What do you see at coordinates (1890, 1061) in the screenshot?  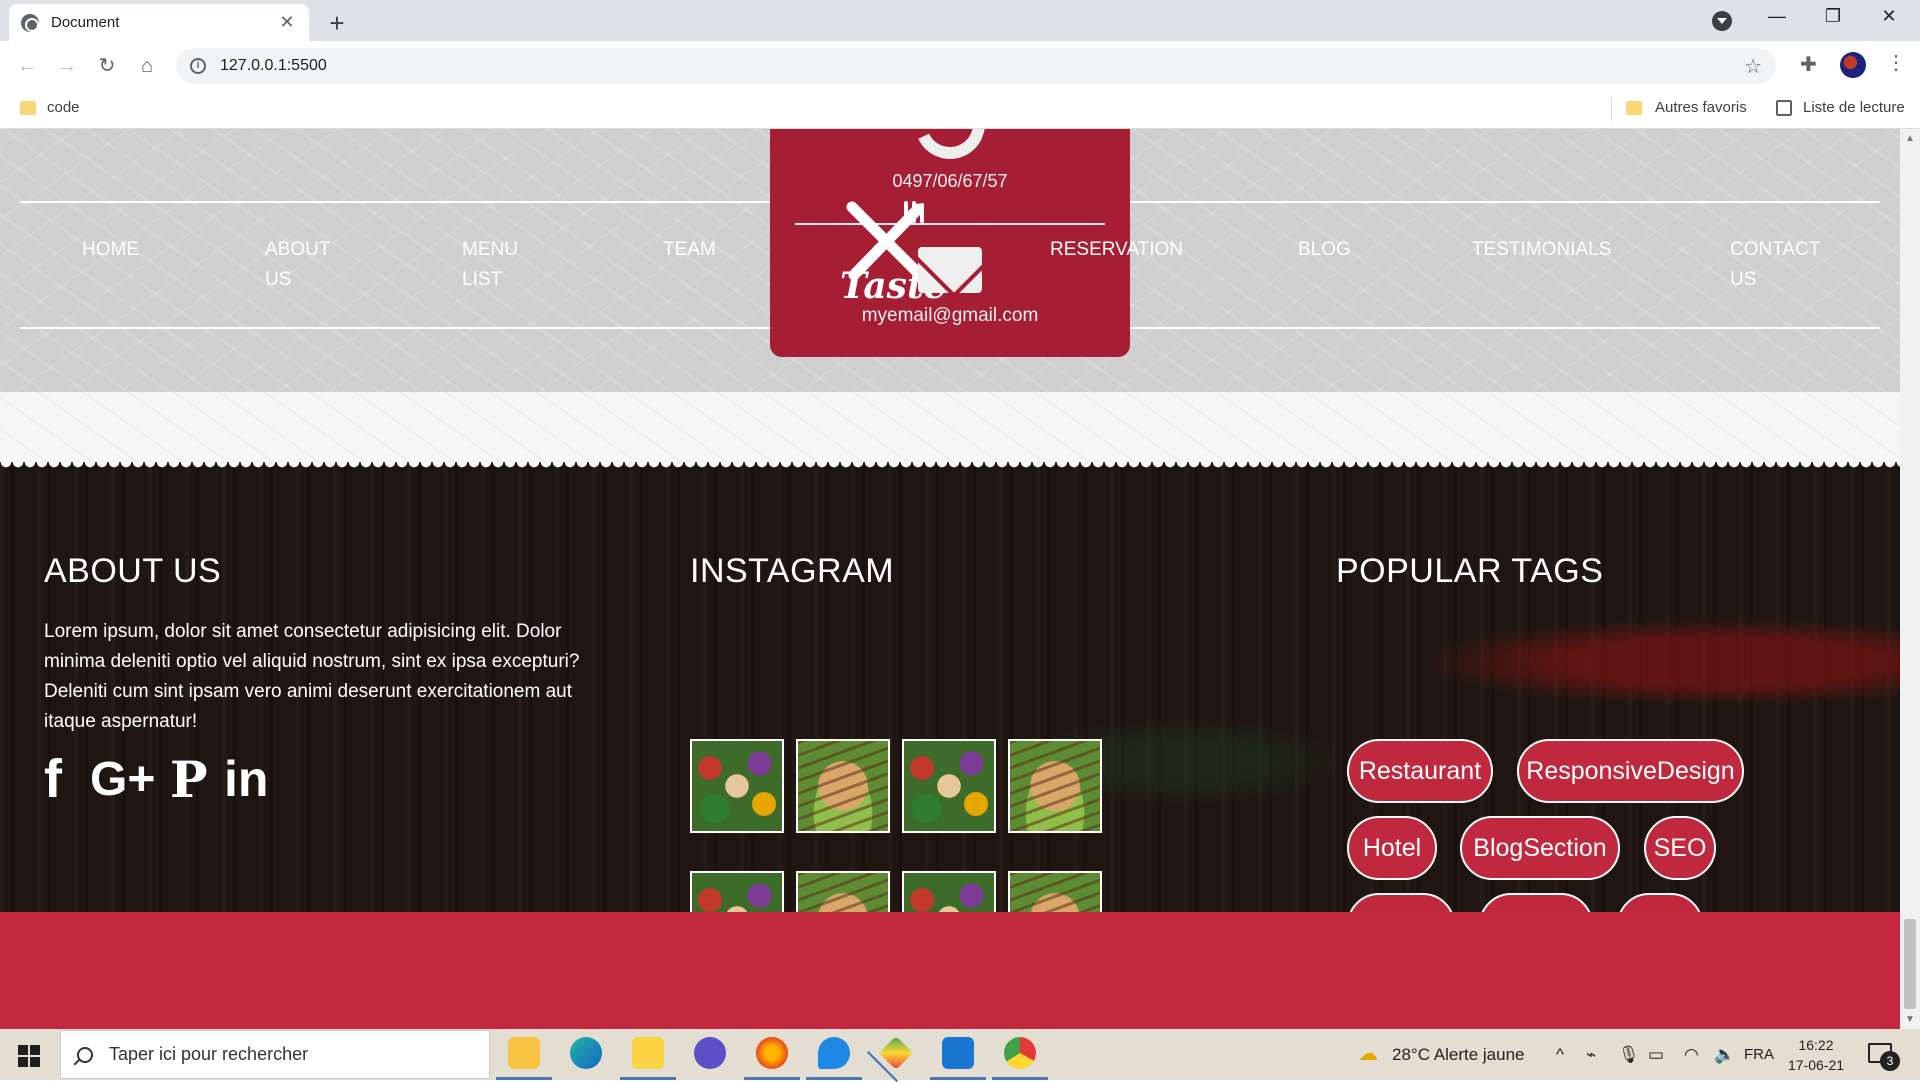 I see `notification-badge: 3` at bounding box center [1890, 1061].